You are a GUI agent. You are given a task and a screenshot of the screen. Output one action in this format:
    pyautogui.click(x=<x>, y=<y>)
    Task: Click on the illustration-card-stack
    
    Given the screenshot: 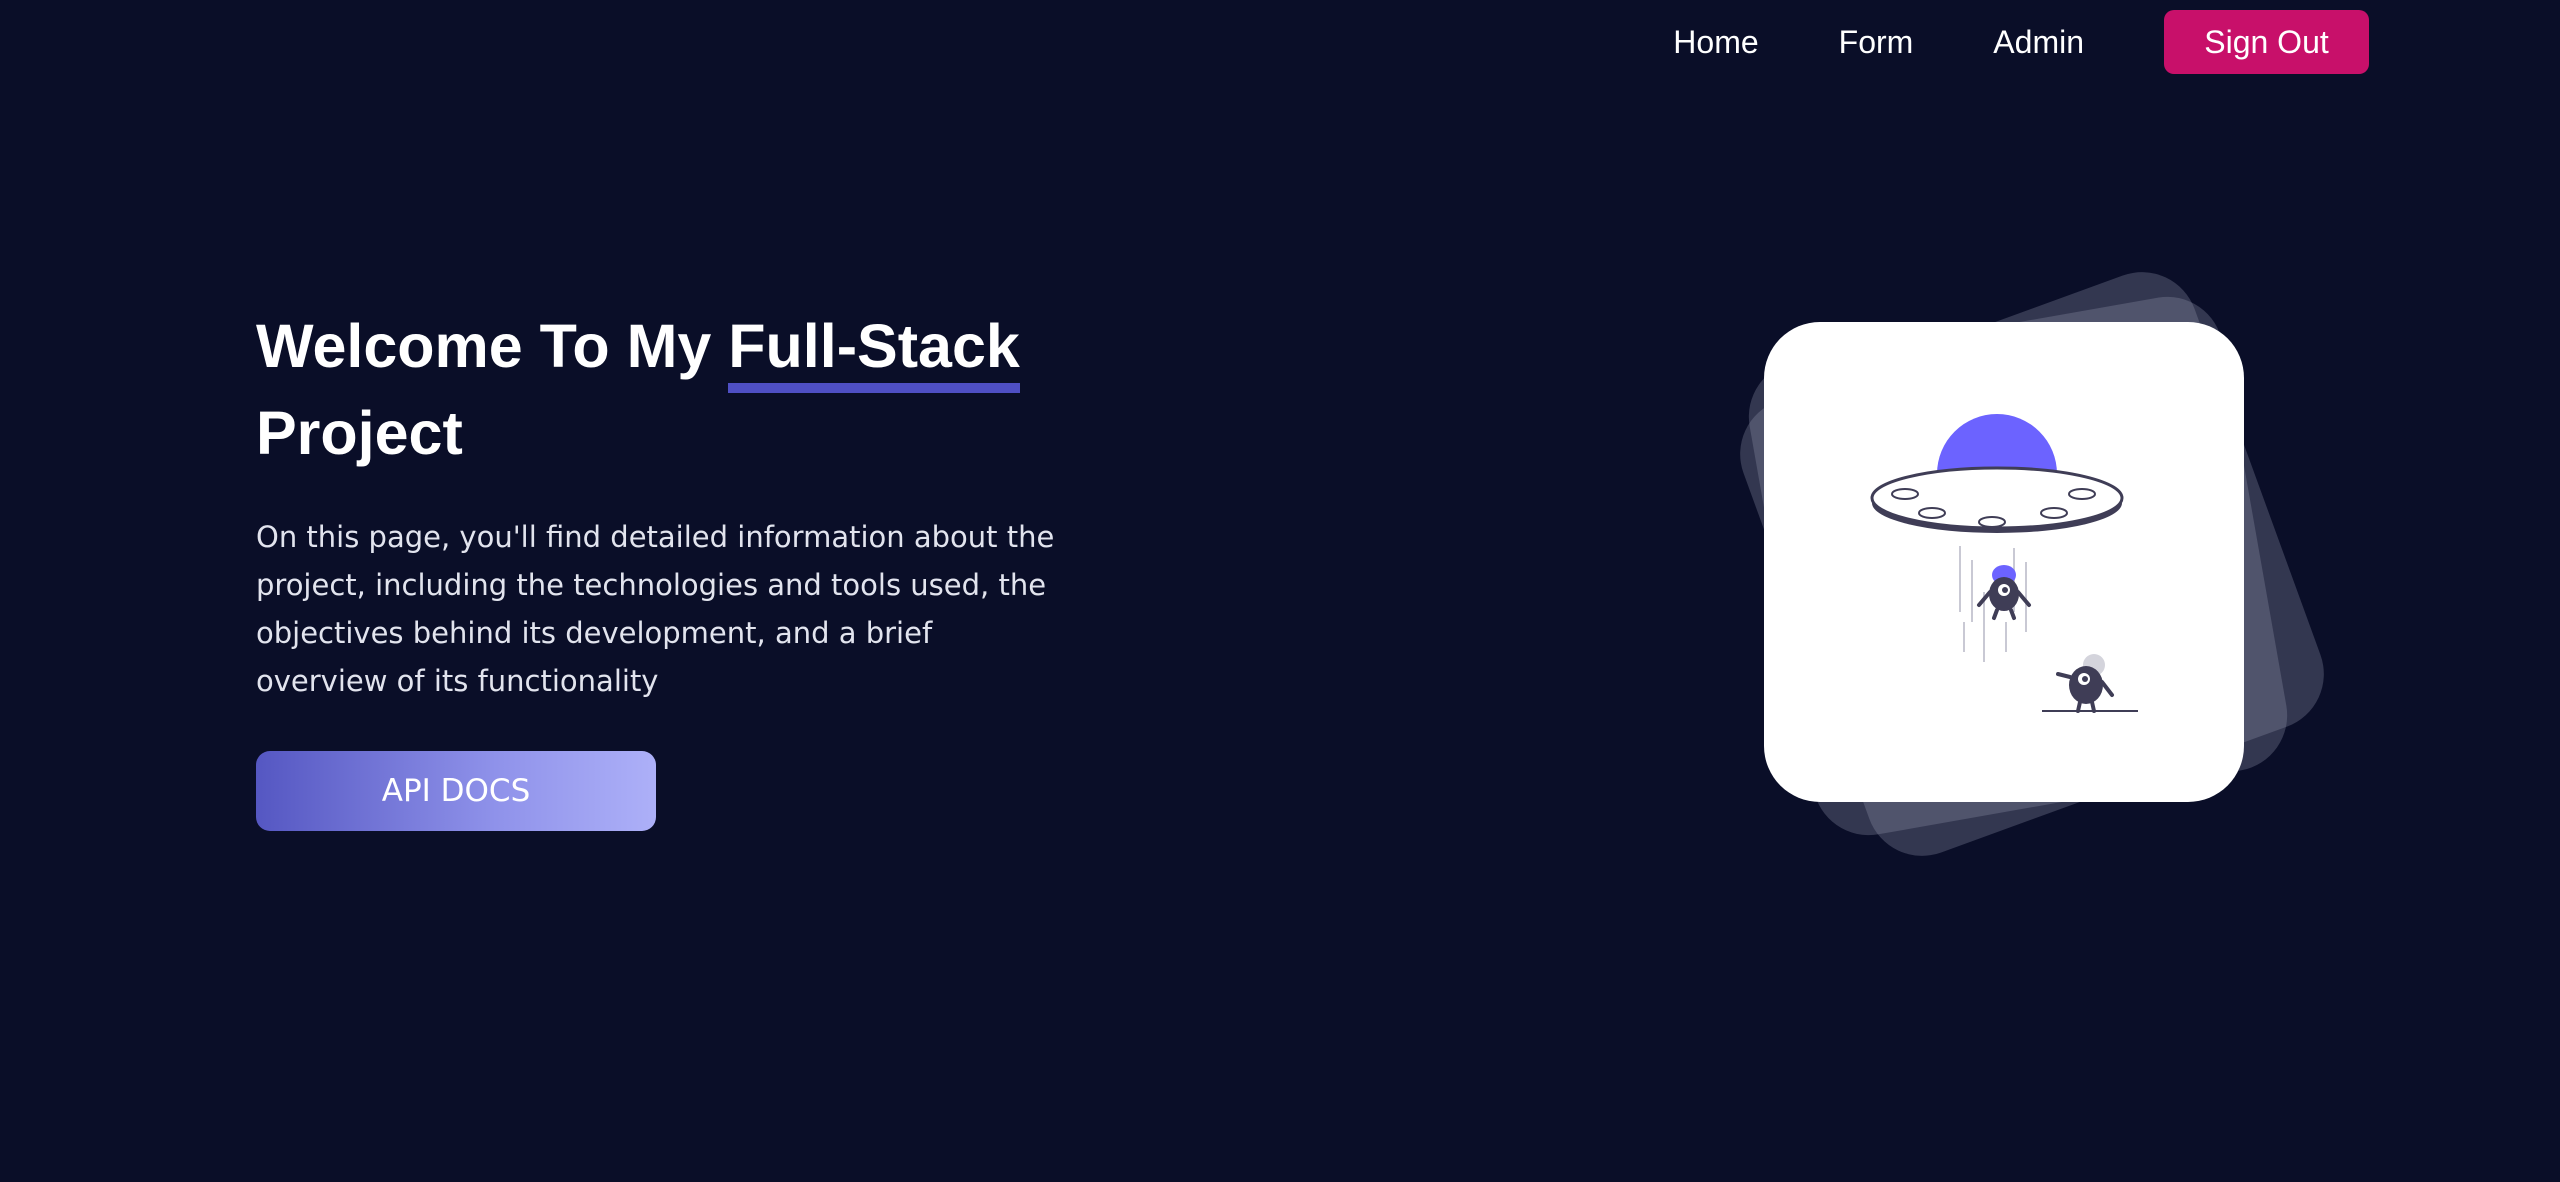 What is the action you would take?
    pyautogui.click(x=2032, y=564)
    